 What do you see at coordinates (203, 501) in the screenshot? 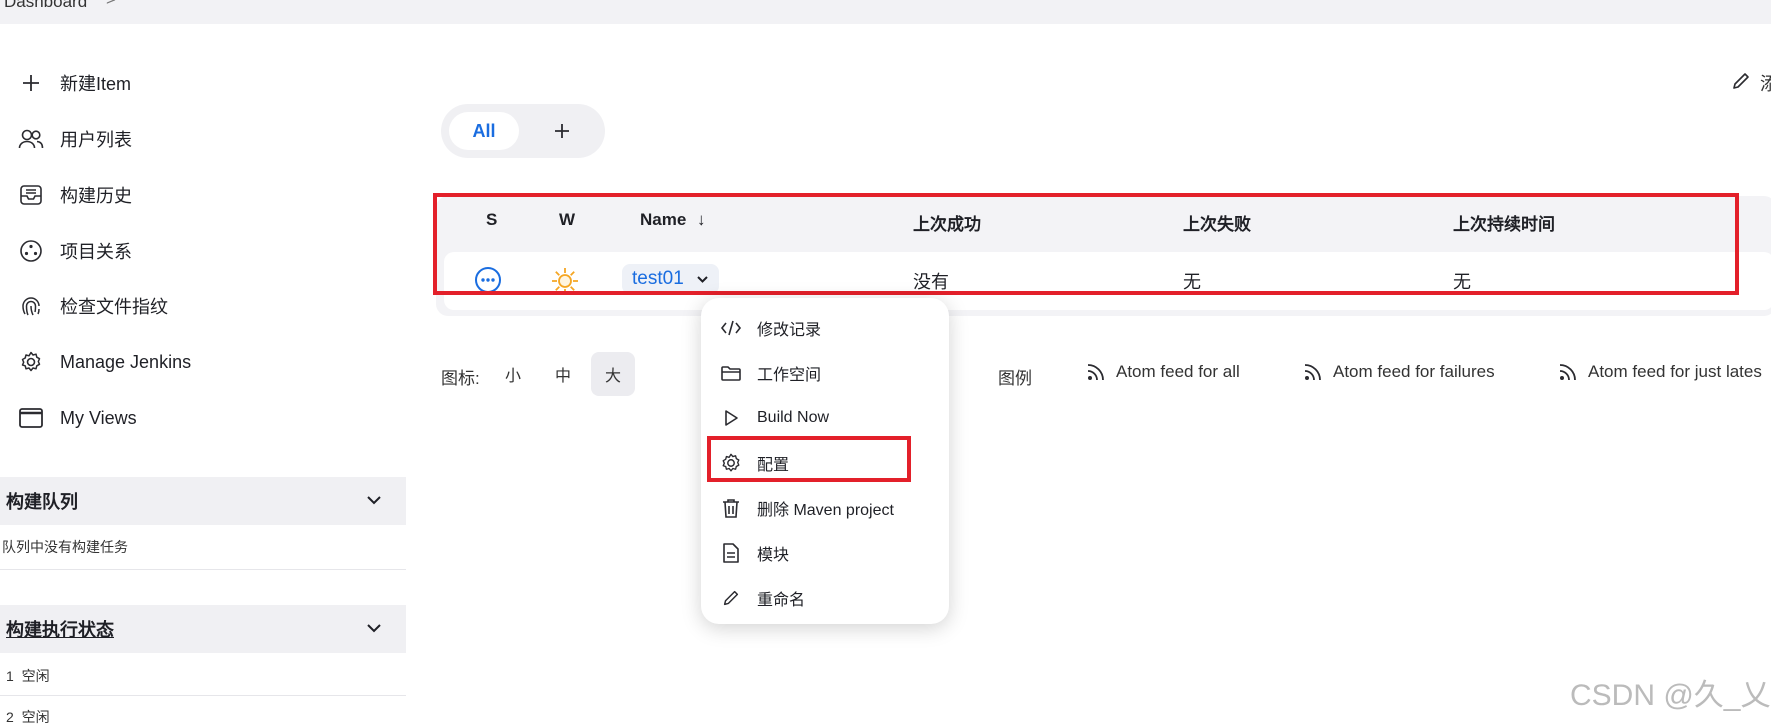
I see `build-queue-header: 构建队列` at bounding box center [203, 501].